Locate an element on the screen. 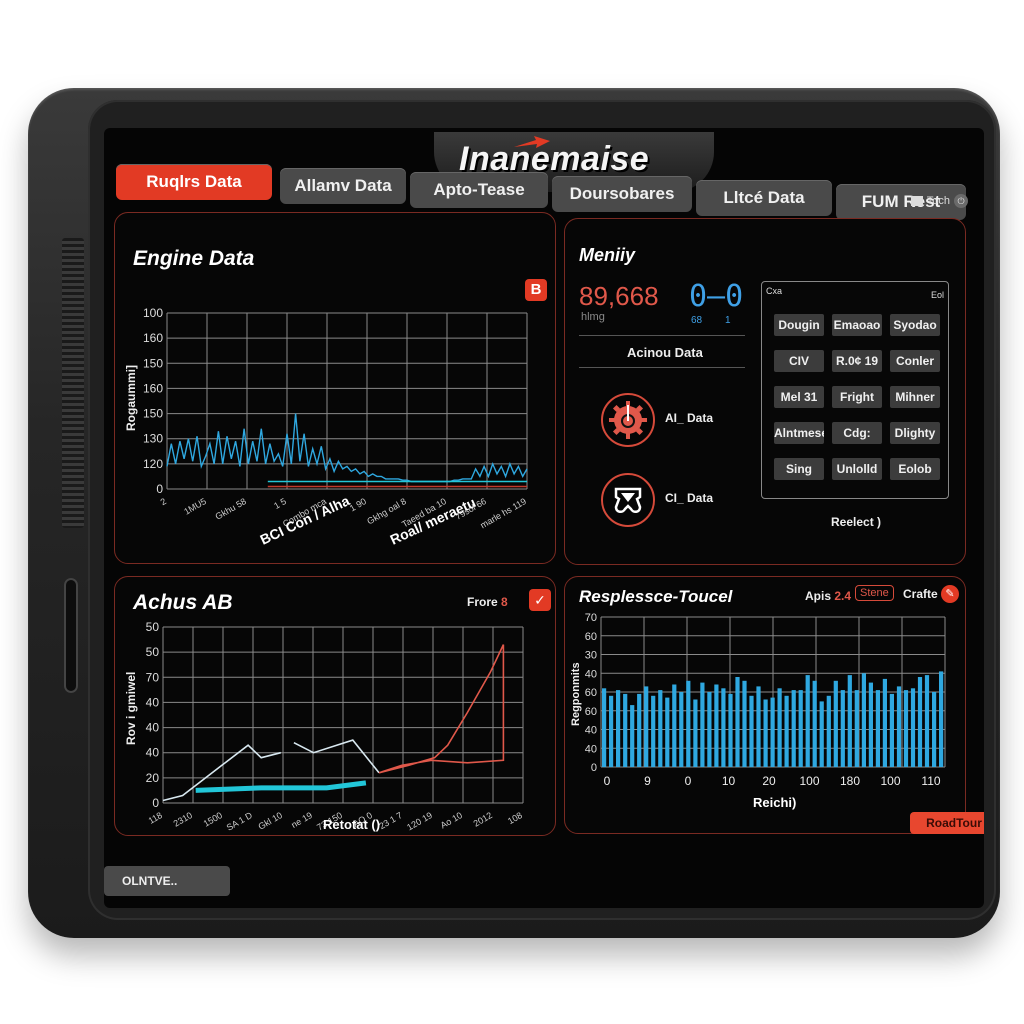  grid-button: Emaoao is located at coordinates (857, 325).